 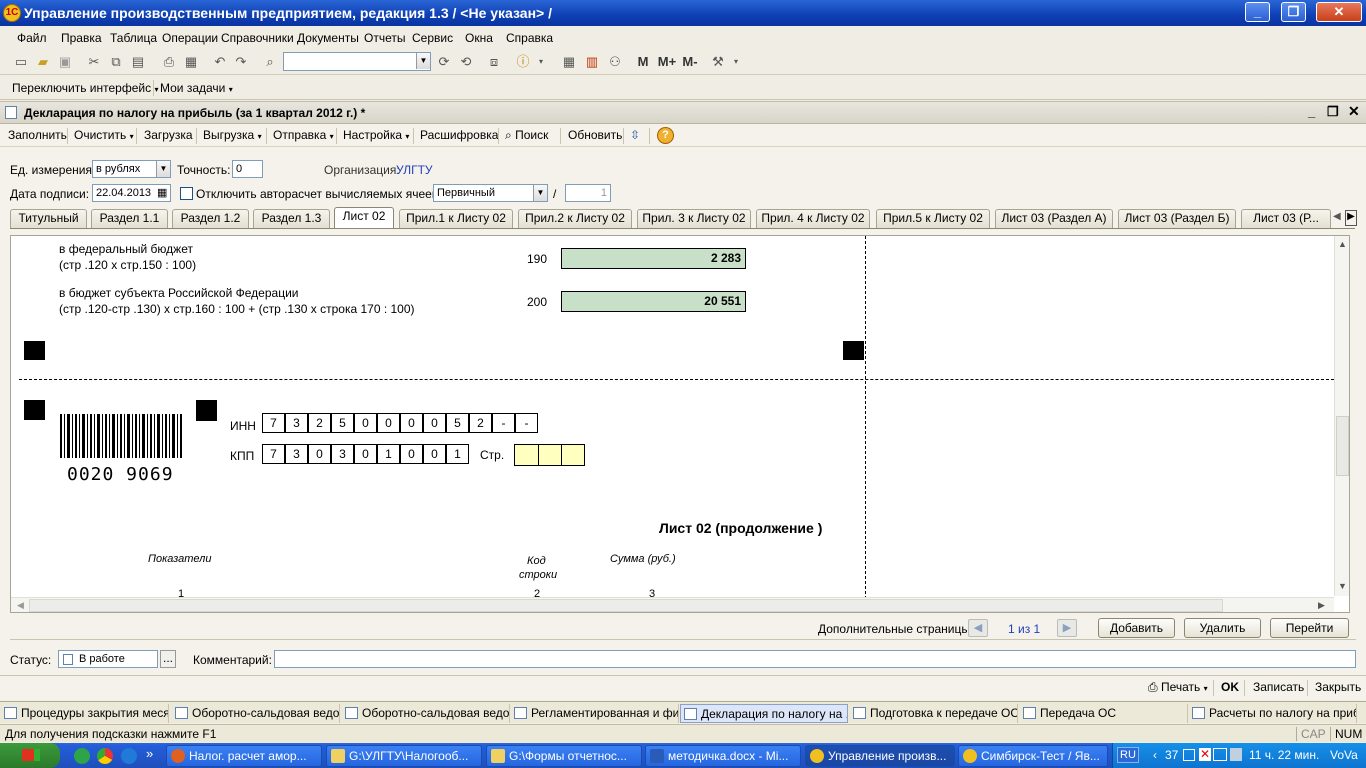 What do you see at coordinates (1230, 687) in the screenshot?
I see `ok-button: OK` at bounding box center [1230, 687].